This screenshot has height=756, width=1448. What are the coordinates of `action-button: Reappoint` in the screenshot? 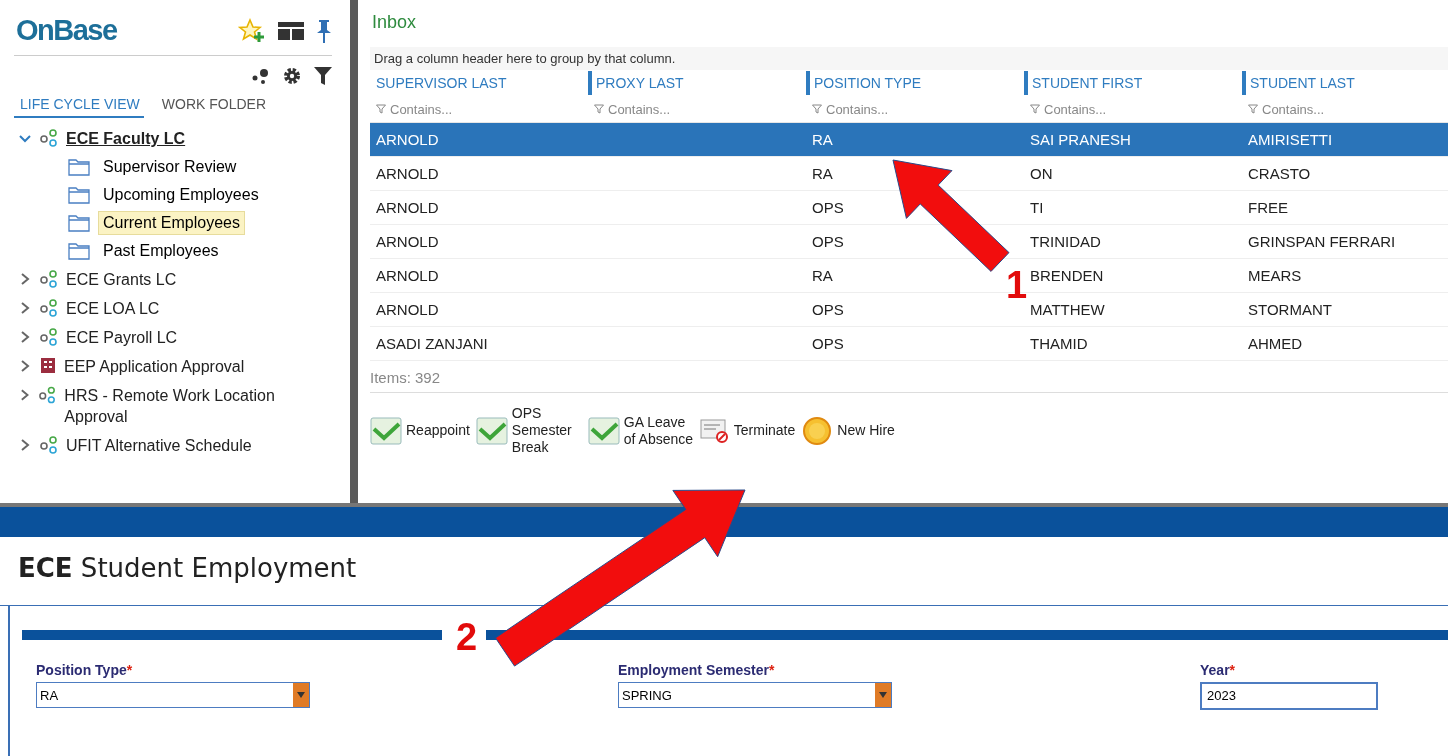 It's located at (420, 430).